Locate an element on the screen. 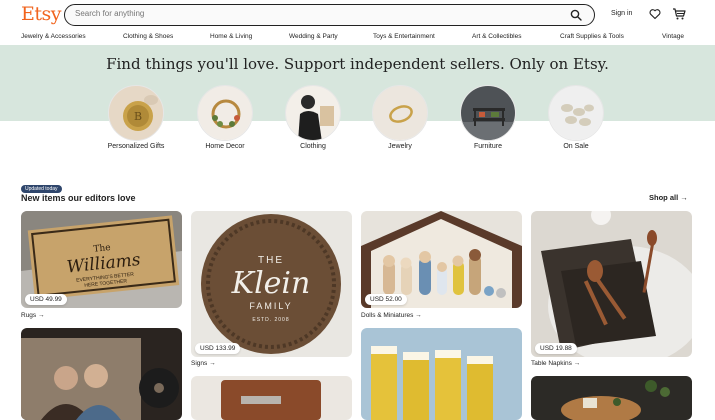 The width and height of the screenshot is (715, 420). price-tag: USD 133.99 is located at coordinates (218, 348).